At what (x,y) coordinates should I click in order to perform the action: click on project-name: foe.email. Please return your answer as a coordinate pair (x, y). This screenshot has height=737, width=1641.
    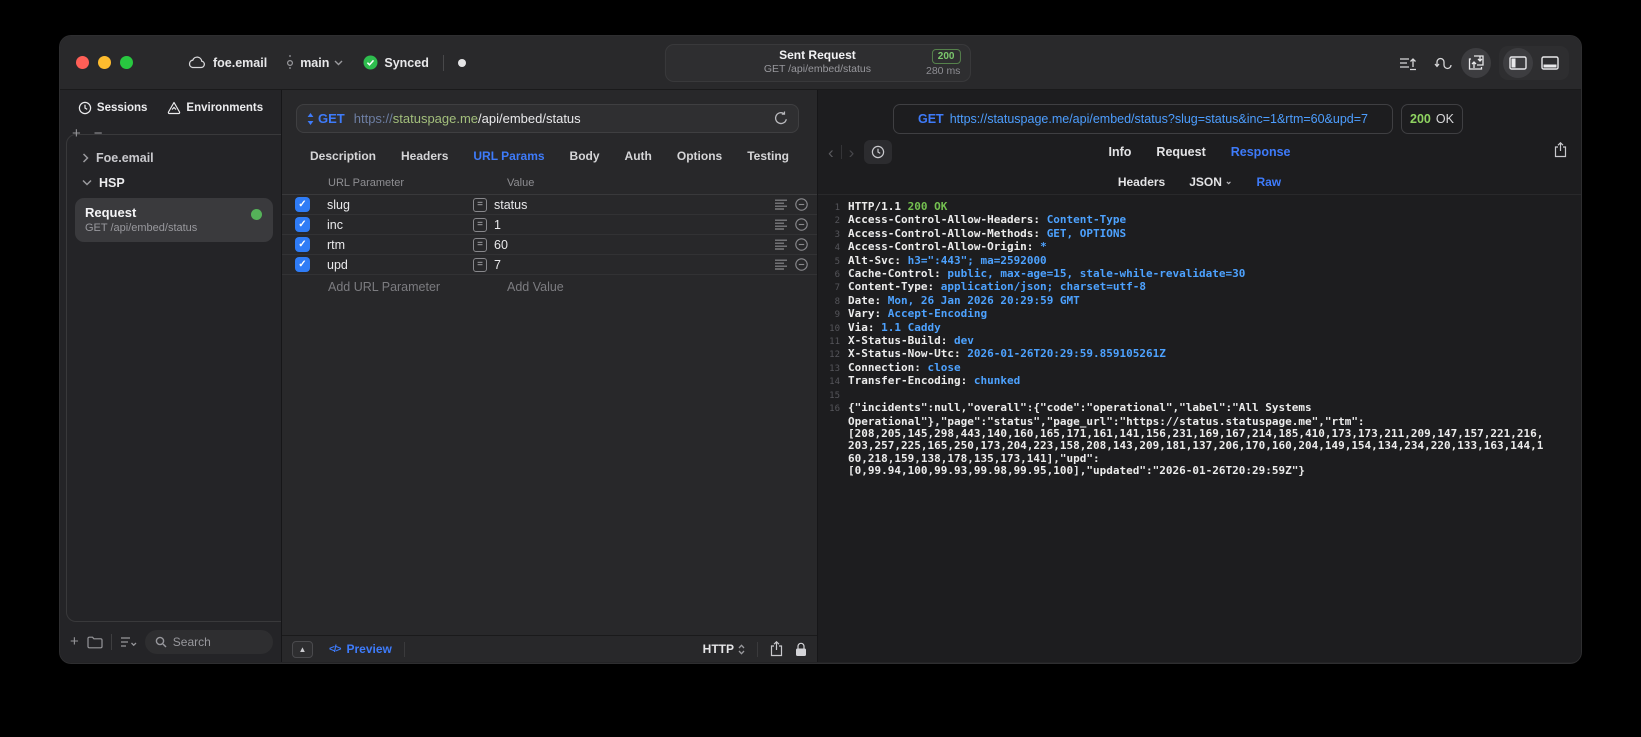
    Looking at the image, I should click on (240, 62).